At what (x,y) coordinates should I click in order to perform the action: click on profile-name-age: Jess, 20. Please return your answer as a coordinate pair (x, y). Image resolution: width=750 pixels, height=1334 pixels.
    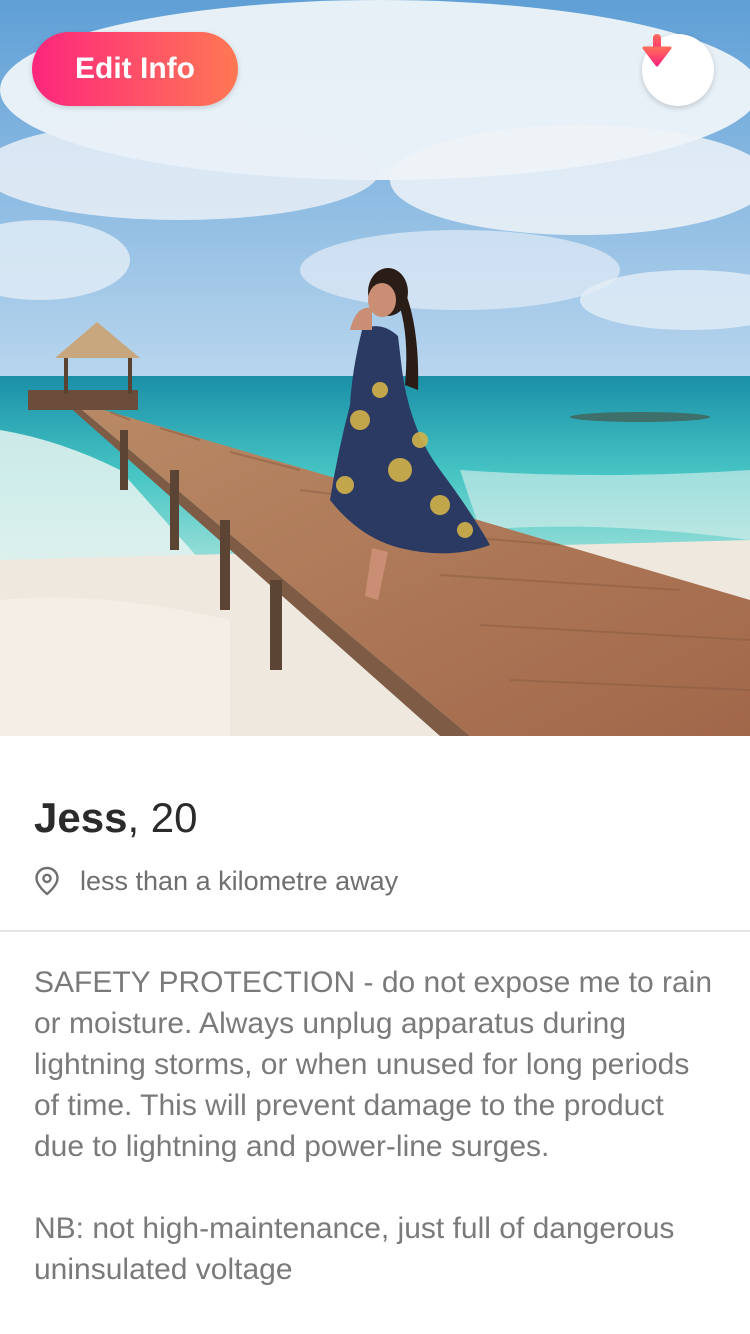
    Looking at the image, I should click on (375, 818).